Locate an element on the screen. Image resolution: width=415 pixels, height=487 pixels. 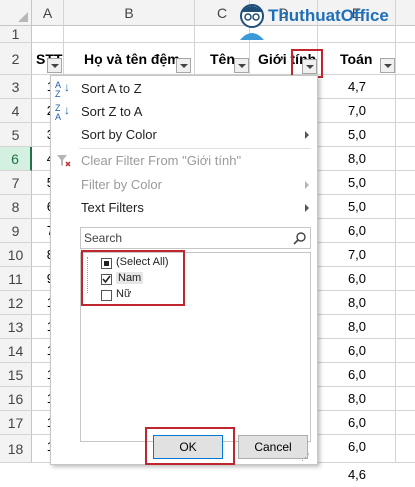
row-header-2: 2 is located at coordinates (16, 59).